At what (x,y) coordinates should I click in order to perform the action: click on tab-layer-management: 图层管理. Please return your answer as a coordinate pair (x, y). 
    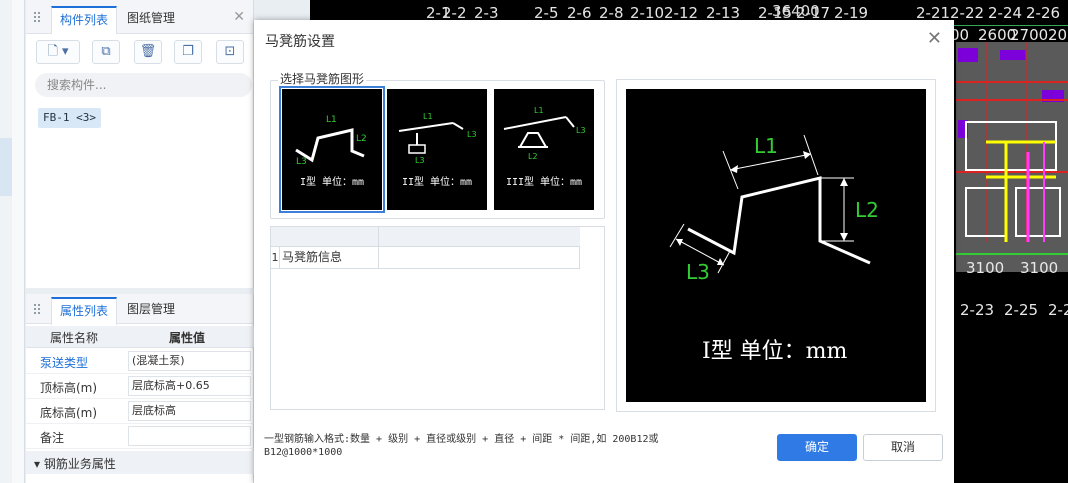
    Looking at the image, I should click on (151, 311).